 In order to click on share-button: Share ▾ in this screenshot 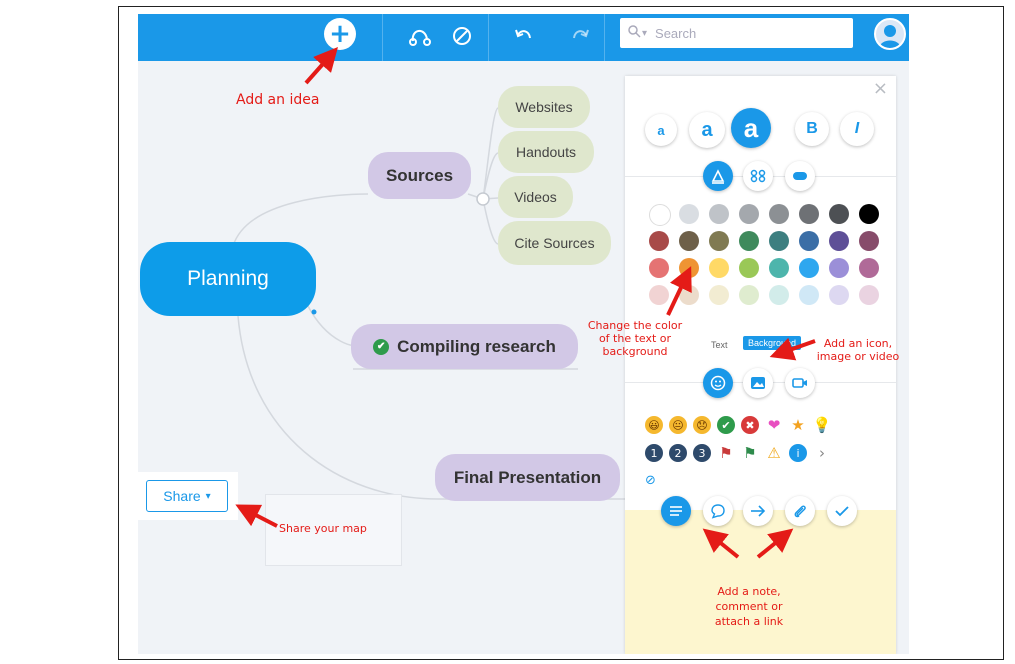, I will do `click(187, 496)`.